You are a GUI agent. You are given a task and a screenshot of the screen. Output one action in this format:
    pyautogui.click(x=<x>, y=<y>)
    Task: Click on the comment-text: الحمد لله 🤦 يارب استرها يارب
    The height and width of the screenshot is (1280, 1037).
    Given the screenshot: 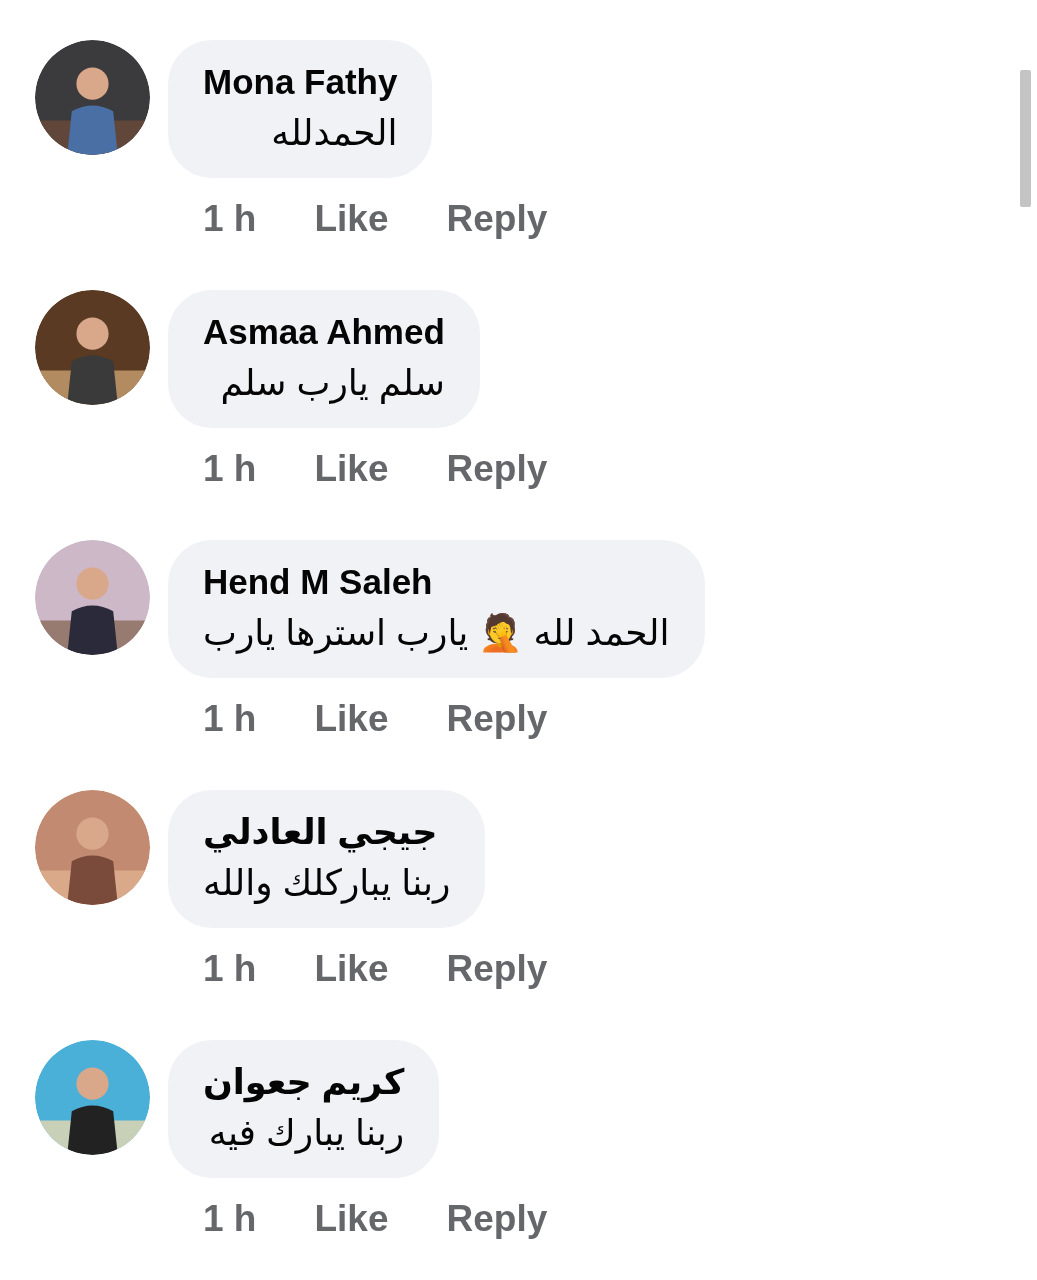 What is the action you would take?
    pyautogui.click(x=436, y=633)
    